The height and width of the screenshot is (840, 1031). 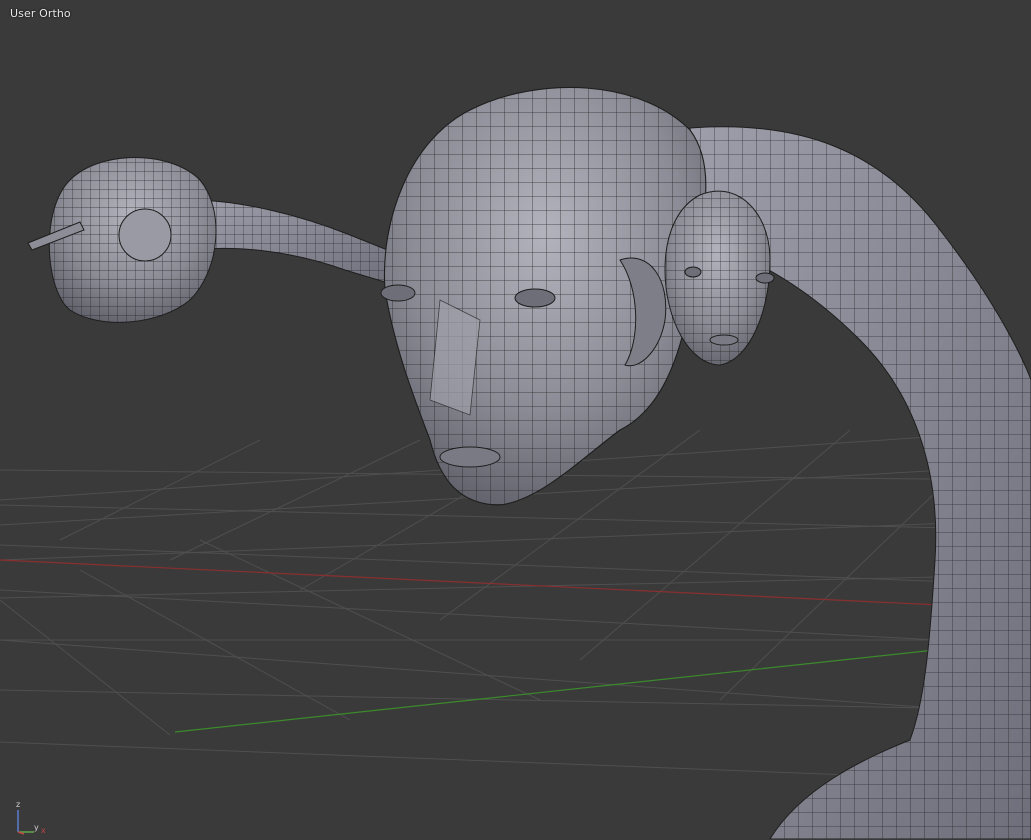 What do you see at coordinates (36, 827) in the screenshot?
I see `axis-y-label: y` at bounding box center [36, 827].